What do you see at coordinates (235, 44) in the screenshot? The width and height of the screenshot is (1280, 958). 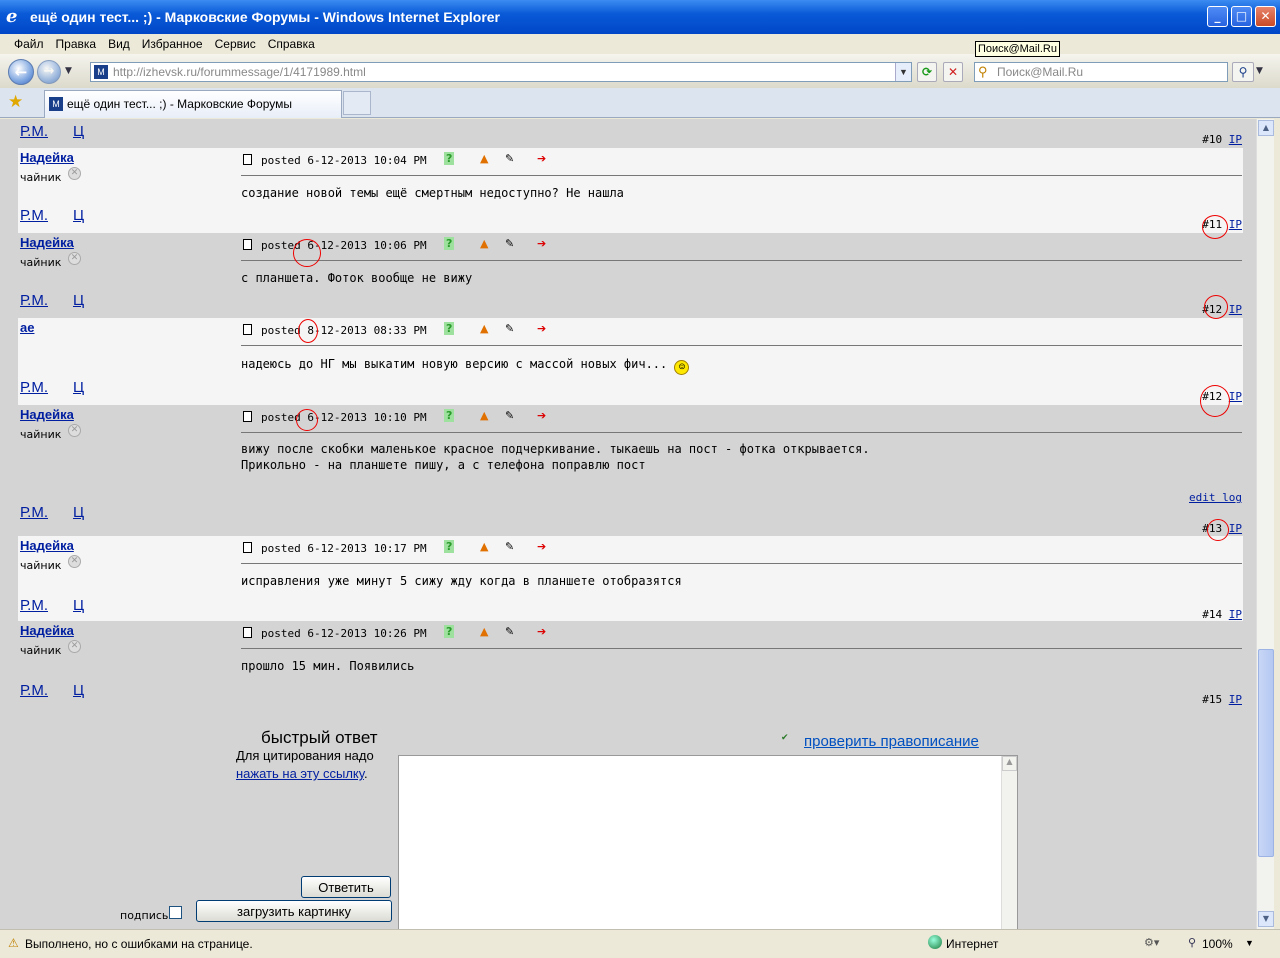 I see `menu-tools: Сервис` at bounding box center [235, 44].